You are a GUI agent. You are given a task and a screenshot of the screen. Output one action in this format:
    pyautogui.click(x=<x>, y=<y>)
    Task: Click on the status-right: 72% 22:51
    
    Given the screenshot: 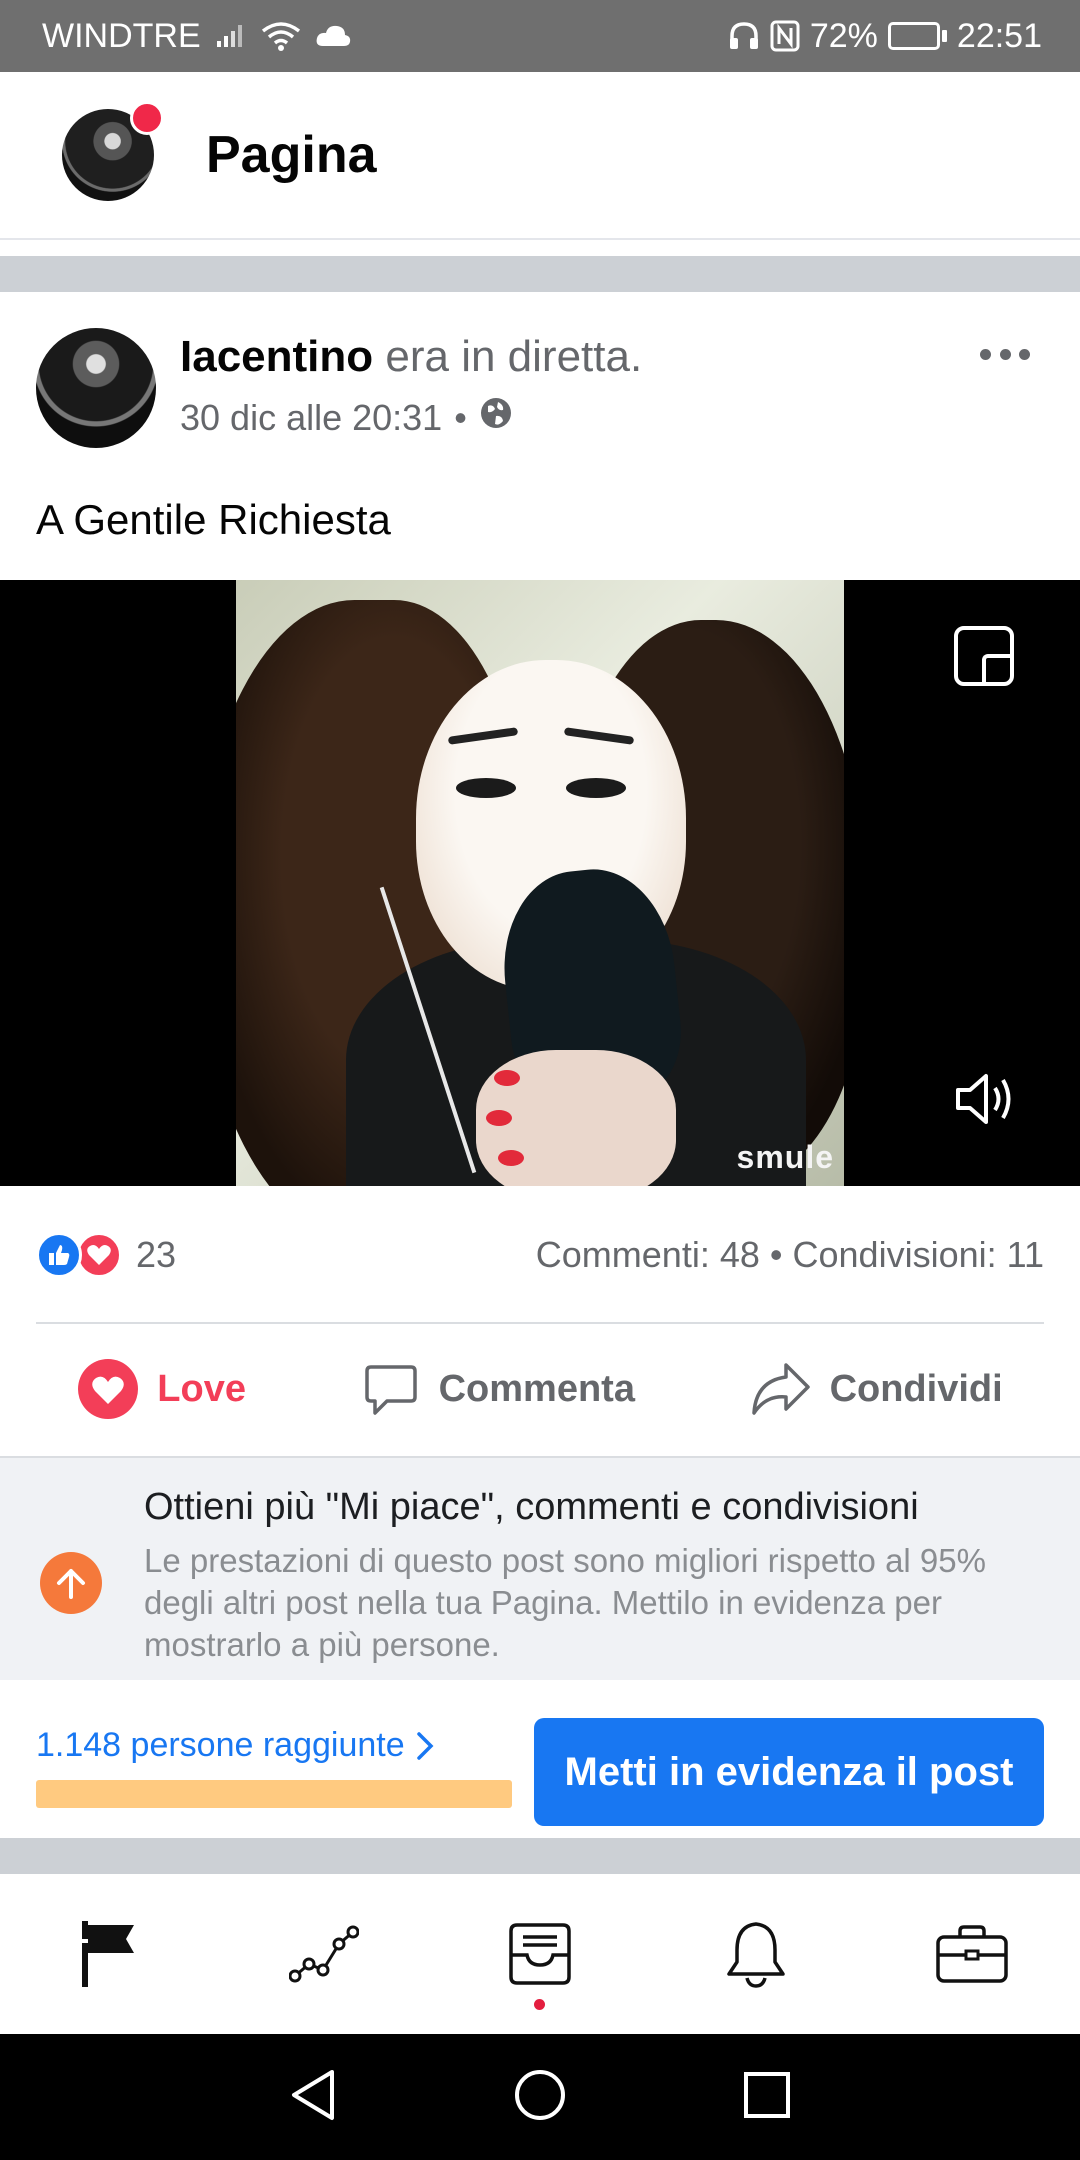 What is the action you would take?
    pyautogui.click(x=885, y=36)
    